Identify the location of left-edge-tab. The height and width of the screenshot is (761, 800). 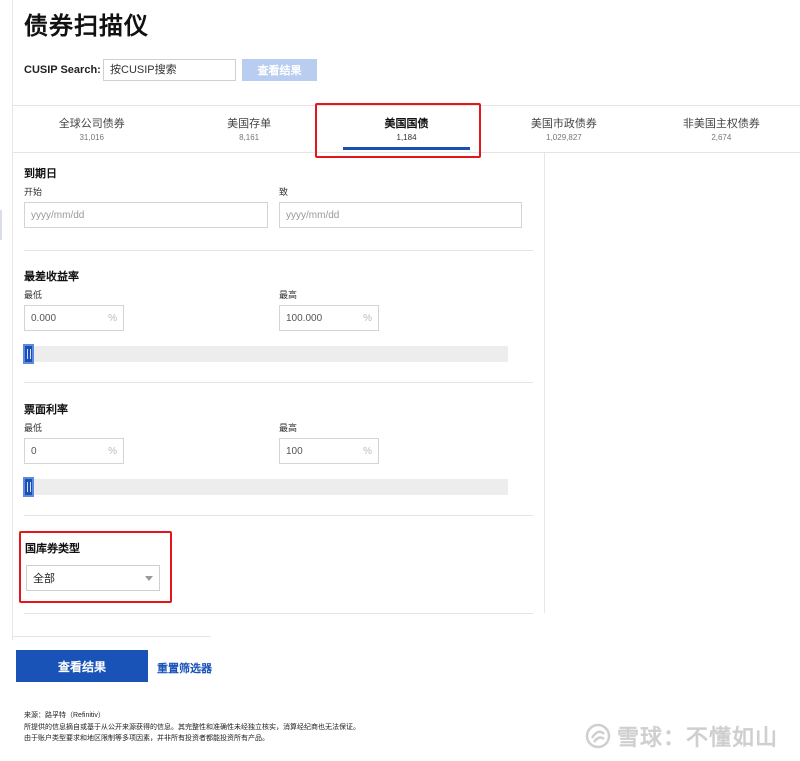
(1, 225).